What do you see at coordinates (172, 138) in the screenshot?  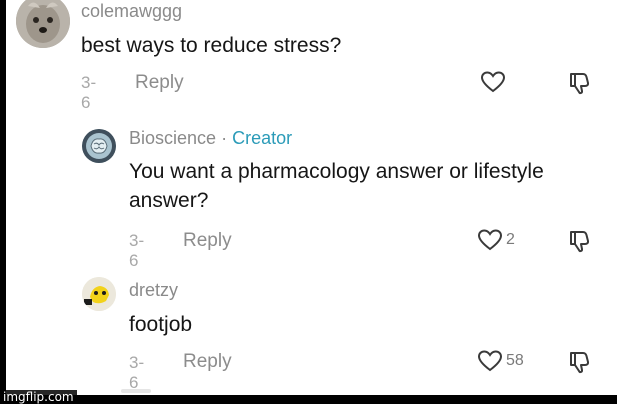 I see `username: Bioscience` at bounding box center [172, 138].